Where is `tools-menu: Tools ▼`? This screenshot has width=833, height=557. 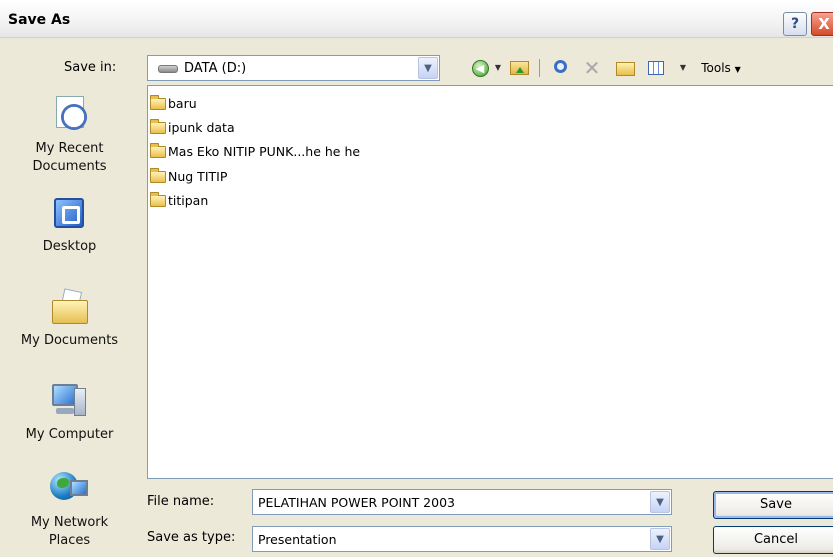
tools-menu: Tools ▼ is located at coordinates (721, 68).